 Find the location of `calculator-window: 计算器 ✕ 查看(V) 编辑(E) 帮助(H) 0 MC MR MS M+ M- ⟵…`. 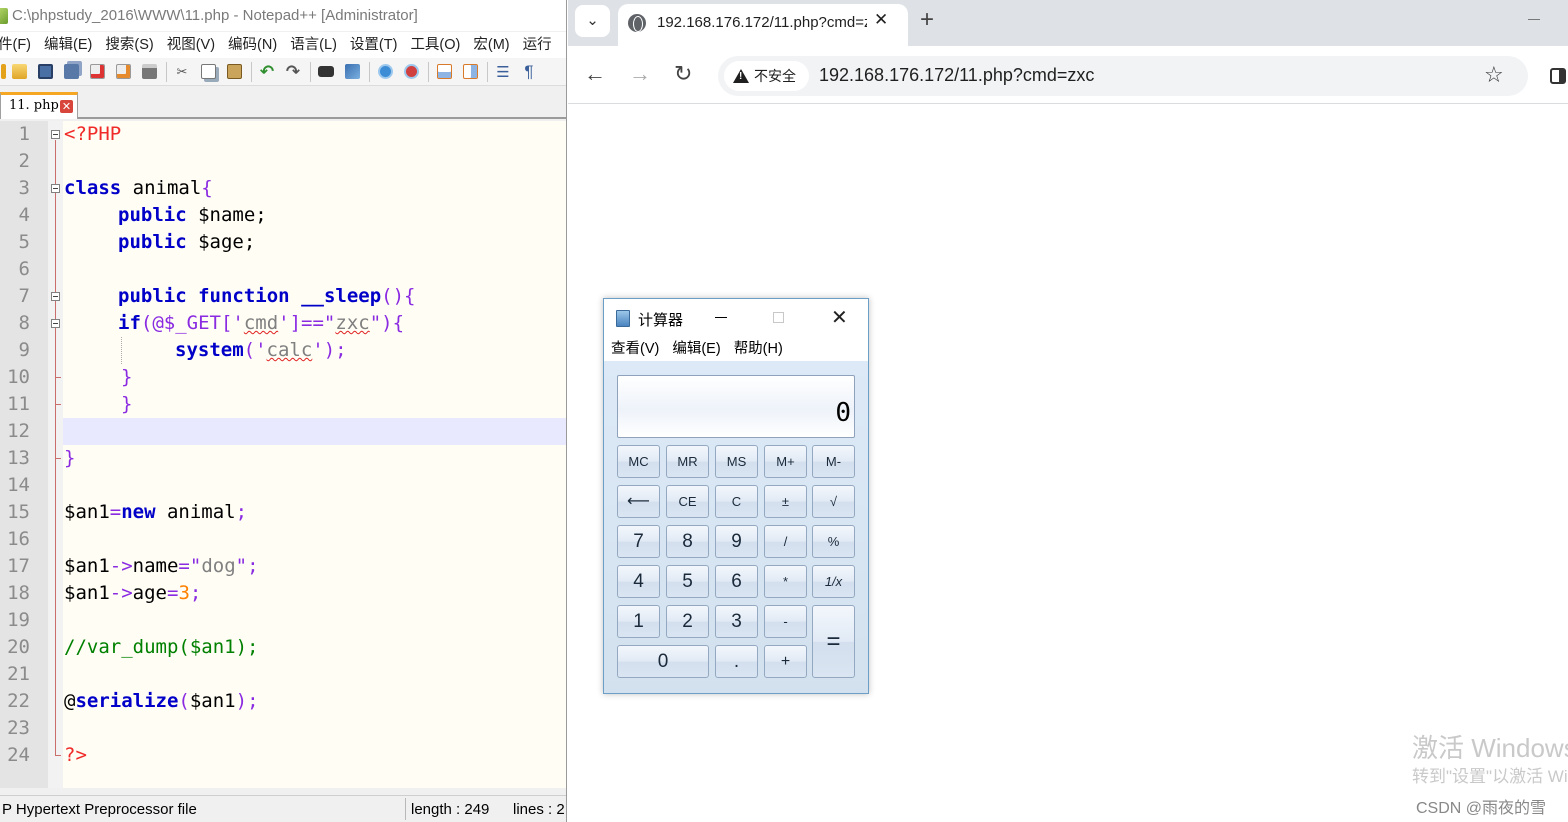

calculator-window: 计算器 ✕ 查看(V) 编辑(E) 帮助(H) 0 MC MR MS M+ M- ⟵… is located at coordinates (736, 496).